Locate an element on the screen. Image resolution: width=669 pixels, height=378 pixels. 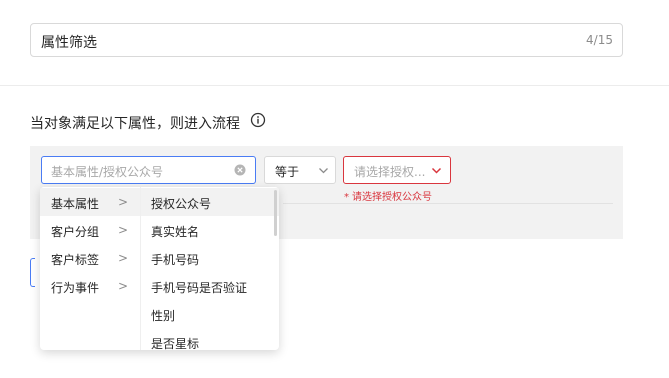
name-input: 属性筛选 4/15 is located at coordinates (326, 40).